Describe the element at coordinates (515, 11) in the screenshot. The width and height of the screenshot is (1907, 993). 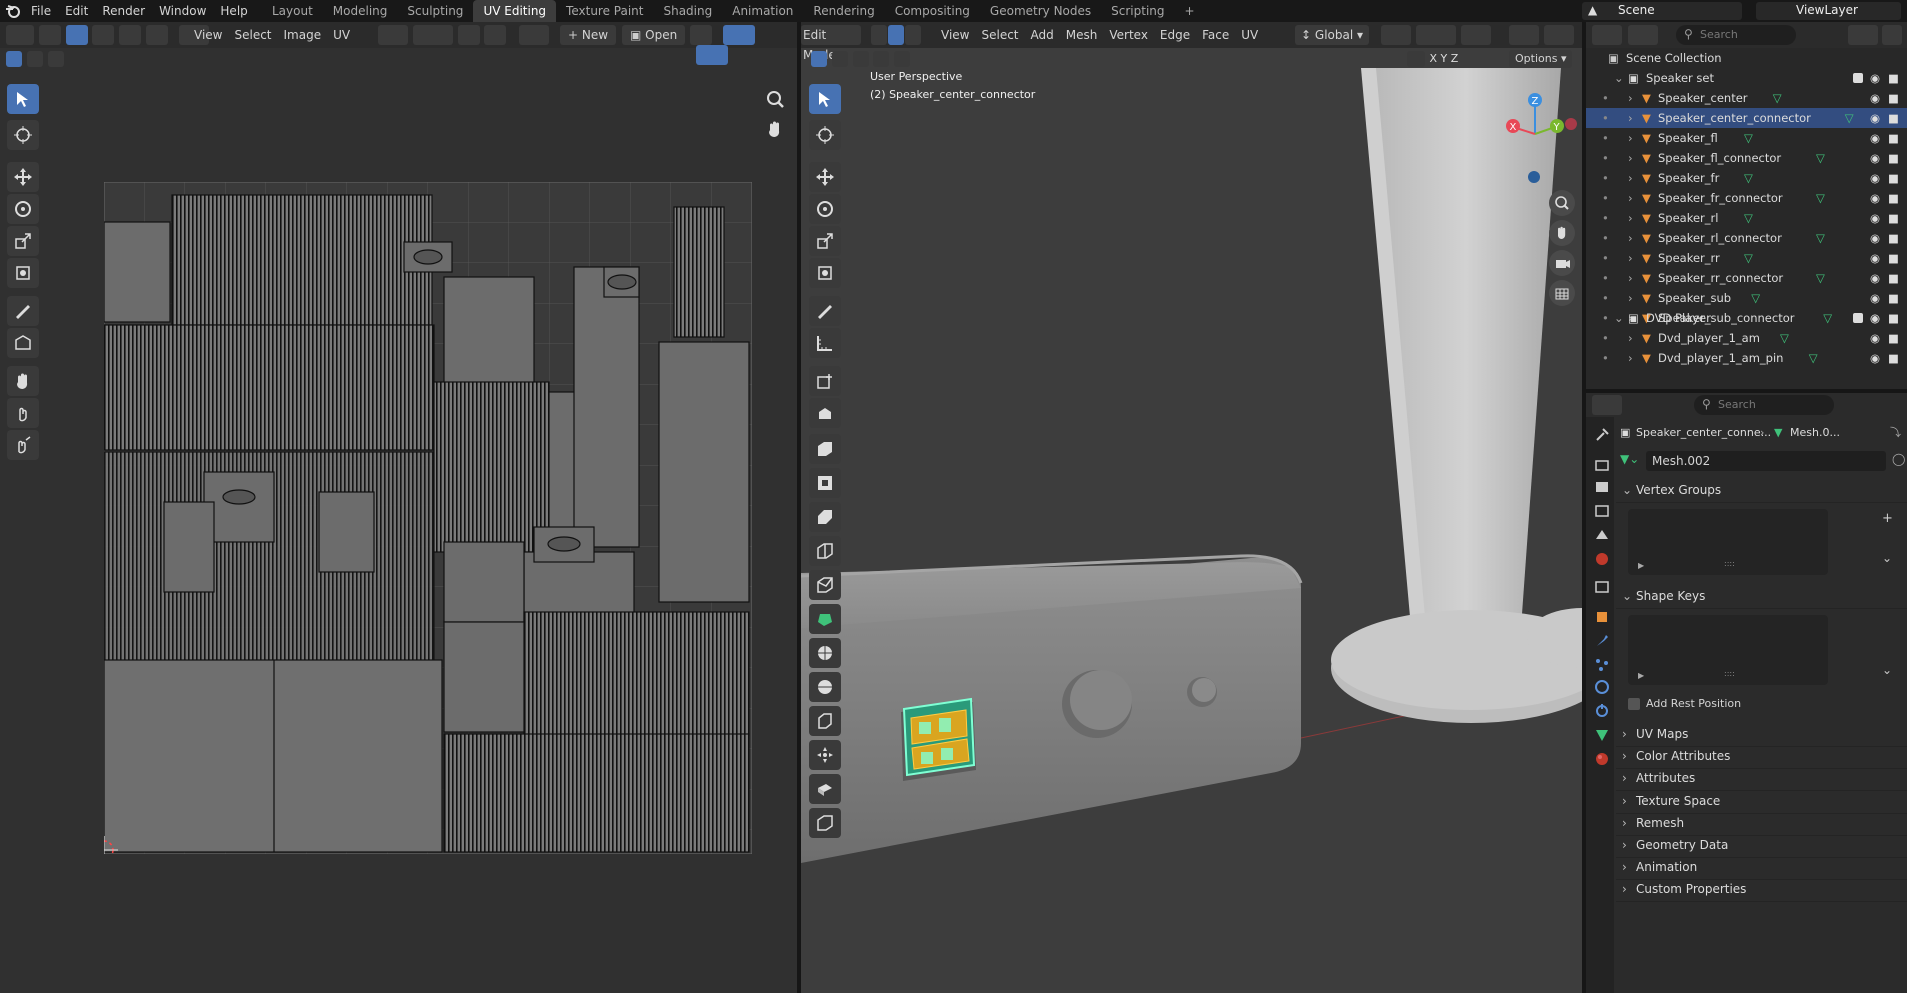
I see `tab-uv-editing: UV Editing` at that location.